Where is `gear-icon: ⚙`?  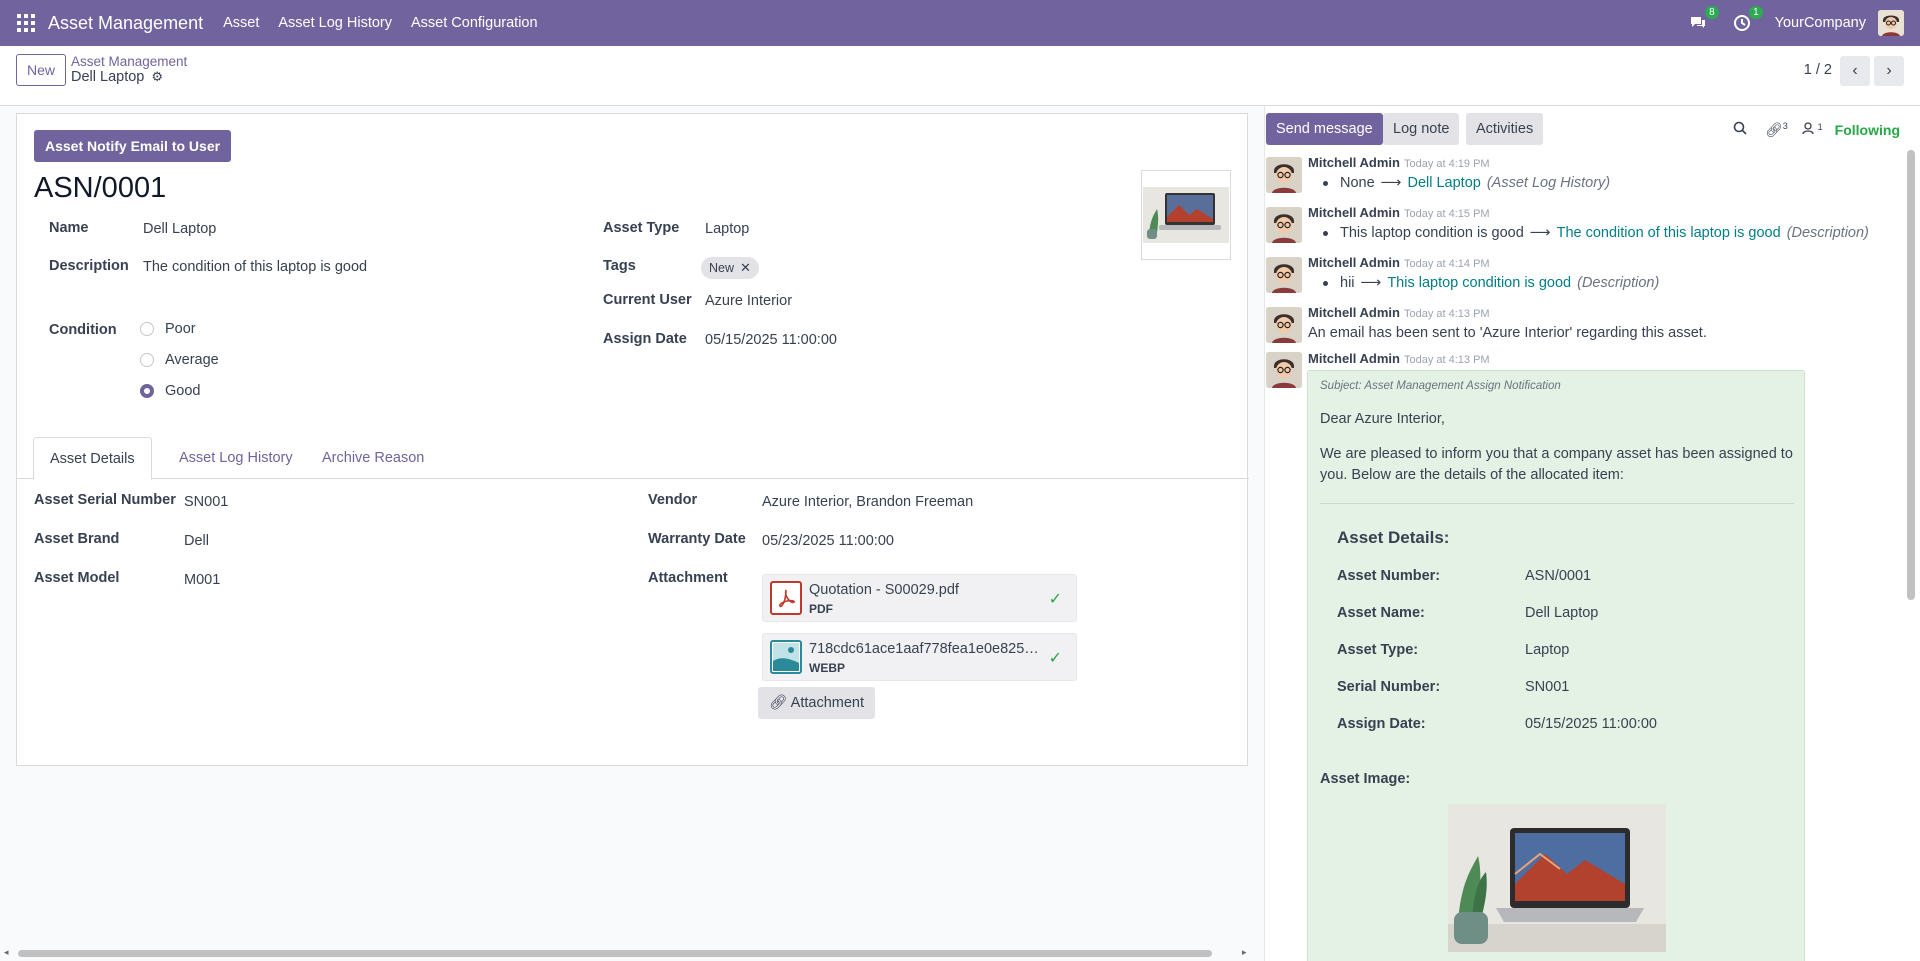 gear-icon: ⚙ is located at coordinates (157, 77).